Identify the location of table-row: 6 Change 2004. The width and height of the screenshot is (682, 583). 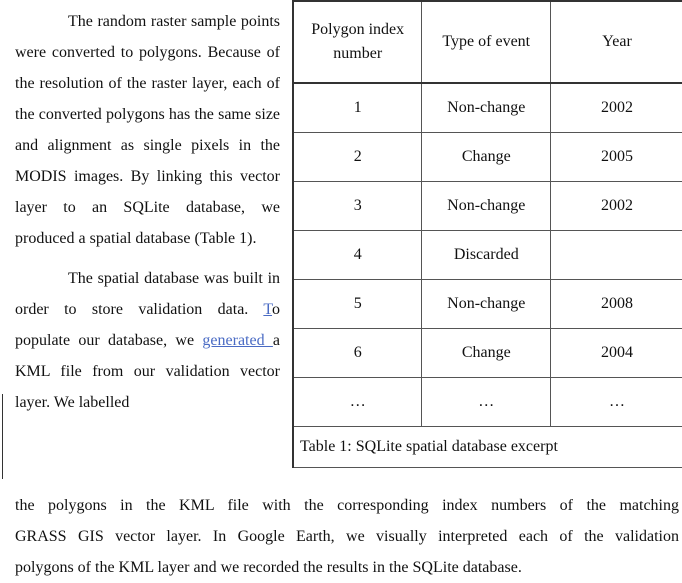
(487, 353).